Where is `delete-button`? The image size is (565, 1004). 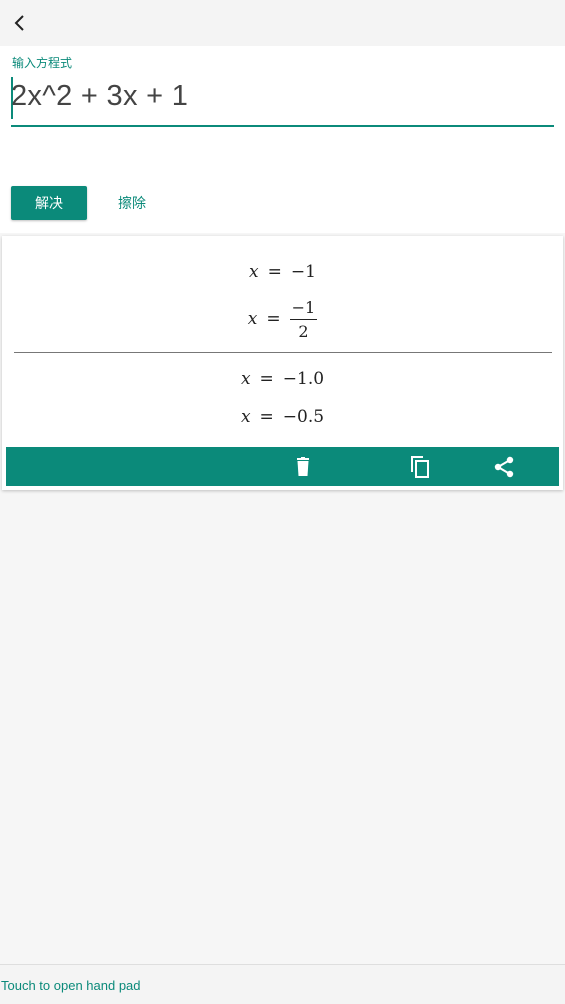
delete-button is located at coordinates (303, 467).